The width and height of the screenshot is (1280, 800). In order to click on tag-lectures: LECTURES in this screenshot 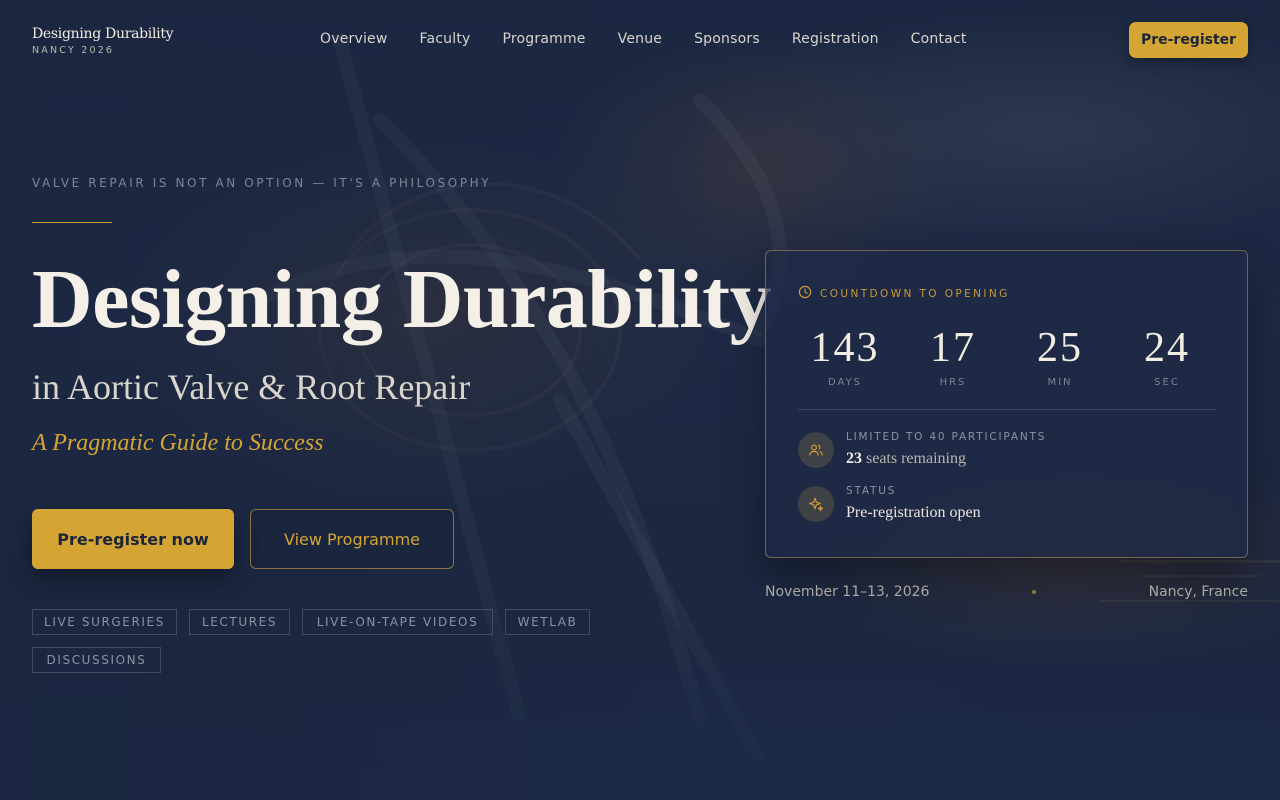, I will do `click(239, 622)`.